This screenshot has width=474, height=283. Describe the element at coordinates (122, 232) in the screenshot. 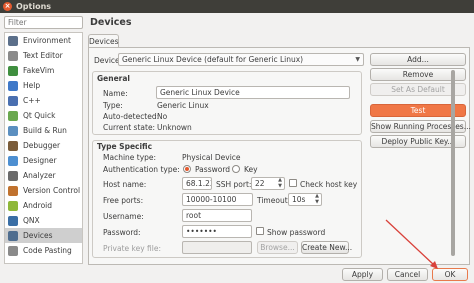

I see `password-label: Password:` at that location.